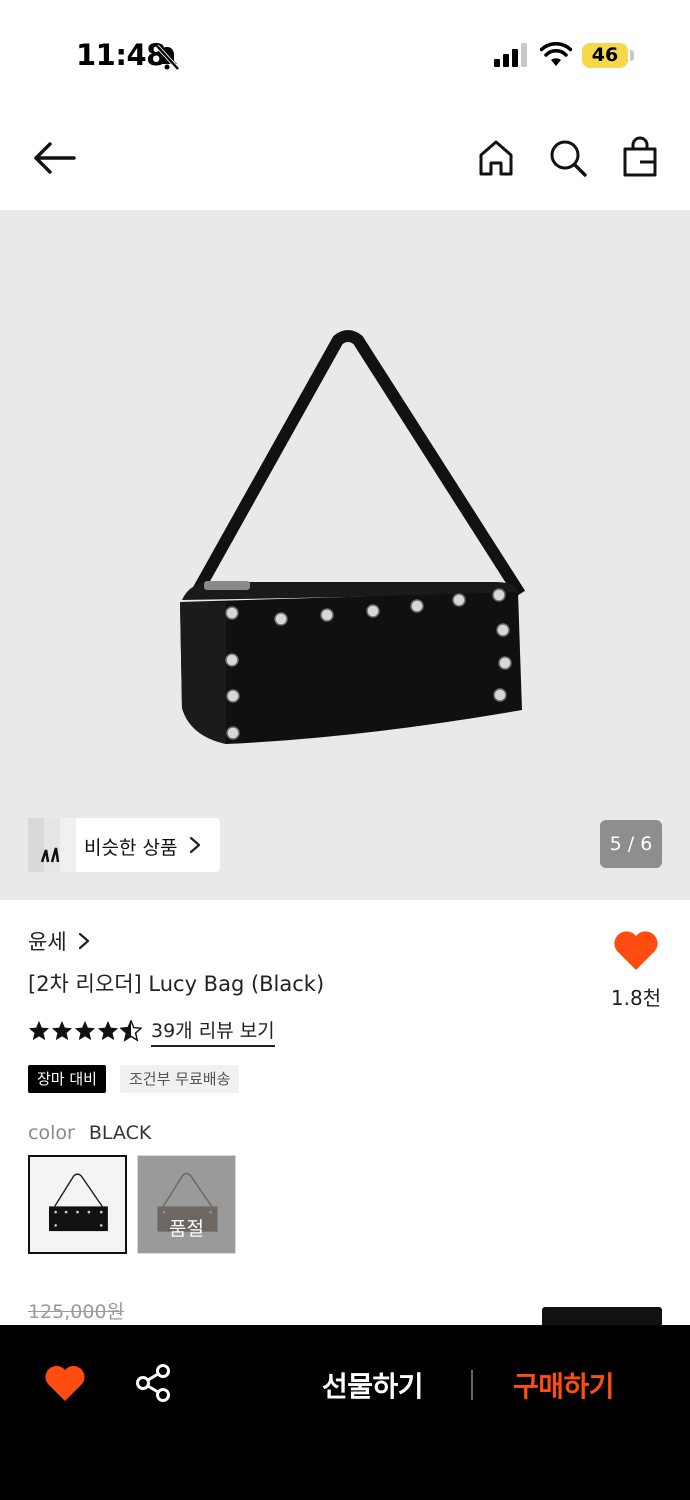 The image size is (690, 1500). What do you see at coordinates (131, 1031) in the screenshot?
I see `star-half-icon` at bounding box center [131, 1031].